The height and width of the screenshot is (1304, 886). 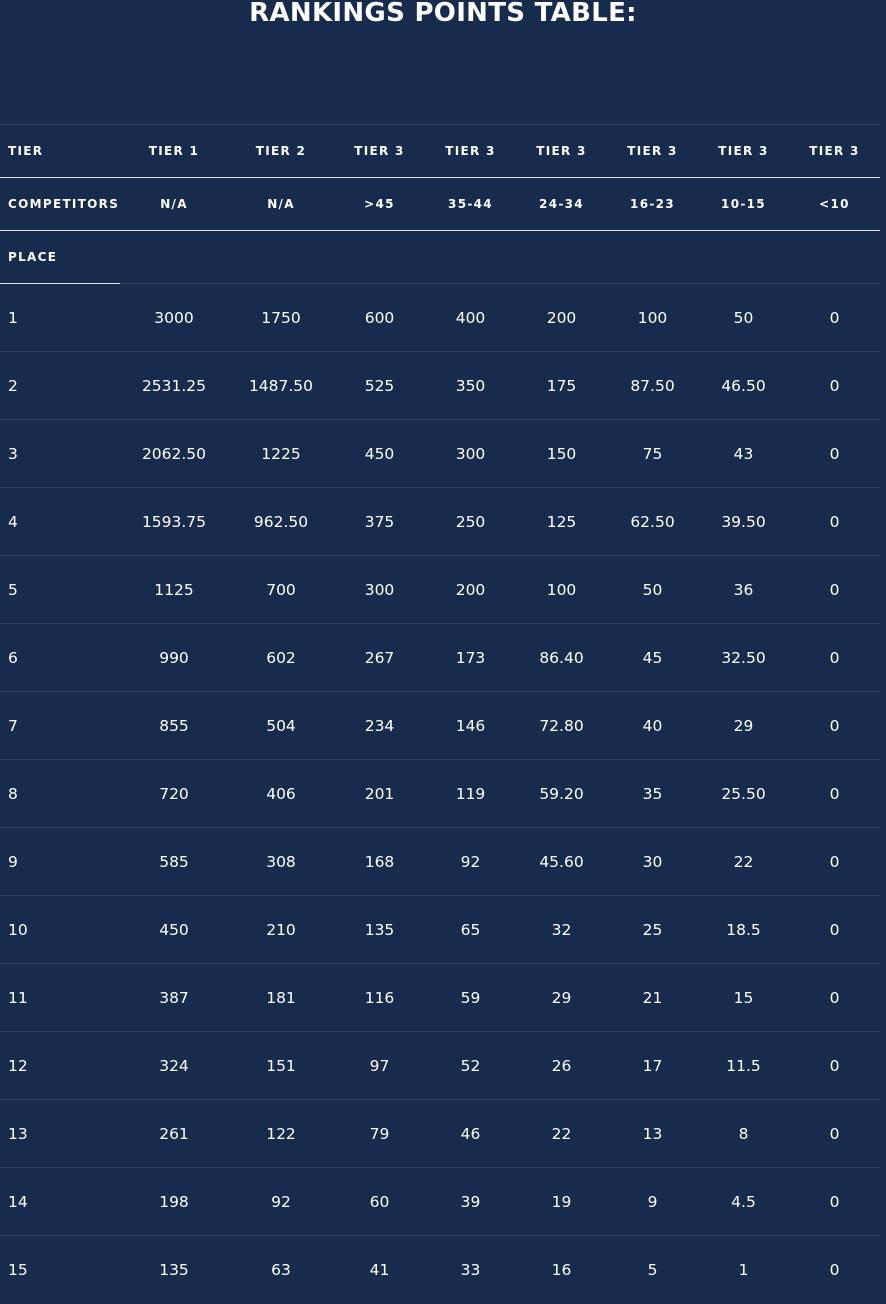 I want to click on points-cell: 62.50, so click(x=652, y=521).